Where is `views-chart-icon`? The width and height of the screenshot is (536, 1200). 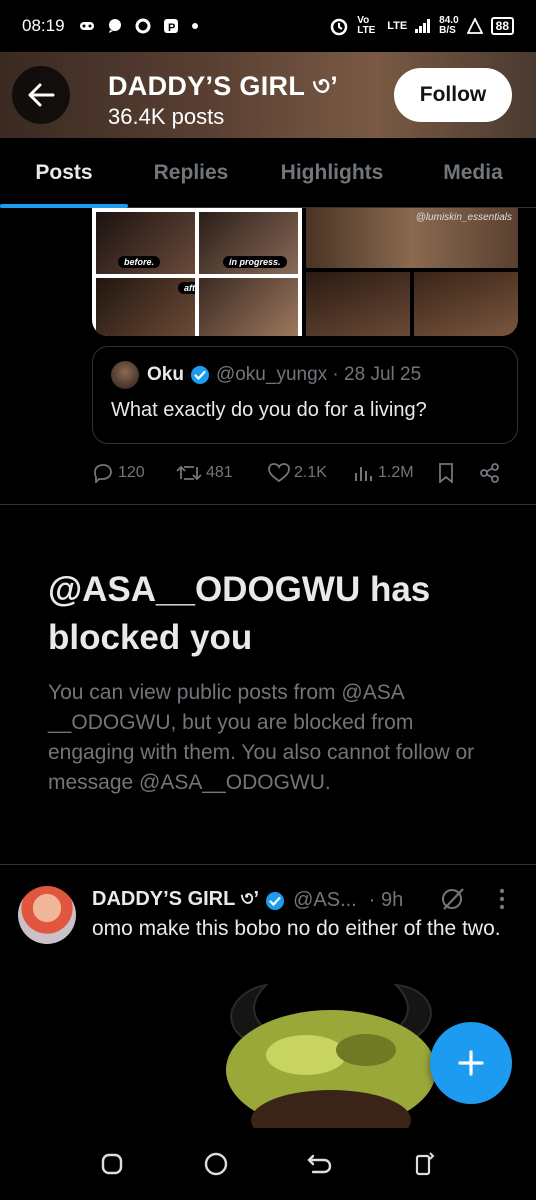
views-chart-icon is located at coordinates (363, 474).